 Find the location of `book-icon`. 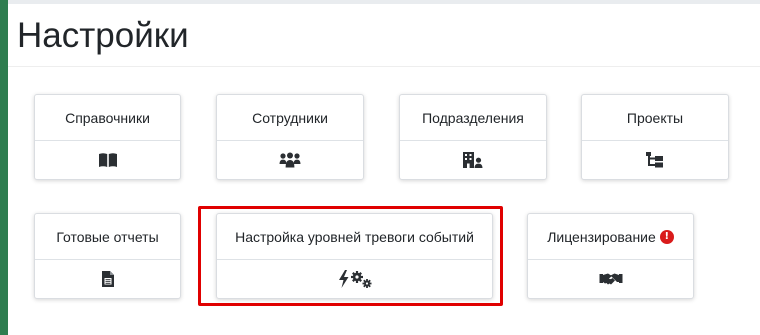

book-icon is located at coordinates (108, 160).